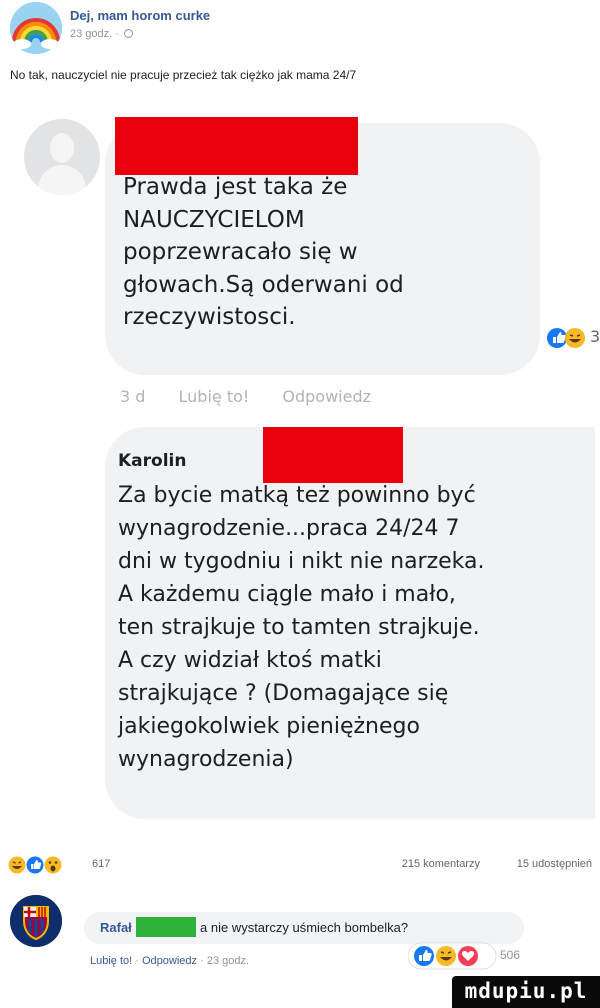  Describe the element at coordinates (327, 396) in the screenshot. I see `comment-1-reply-link: Odpowiedz` at that location.